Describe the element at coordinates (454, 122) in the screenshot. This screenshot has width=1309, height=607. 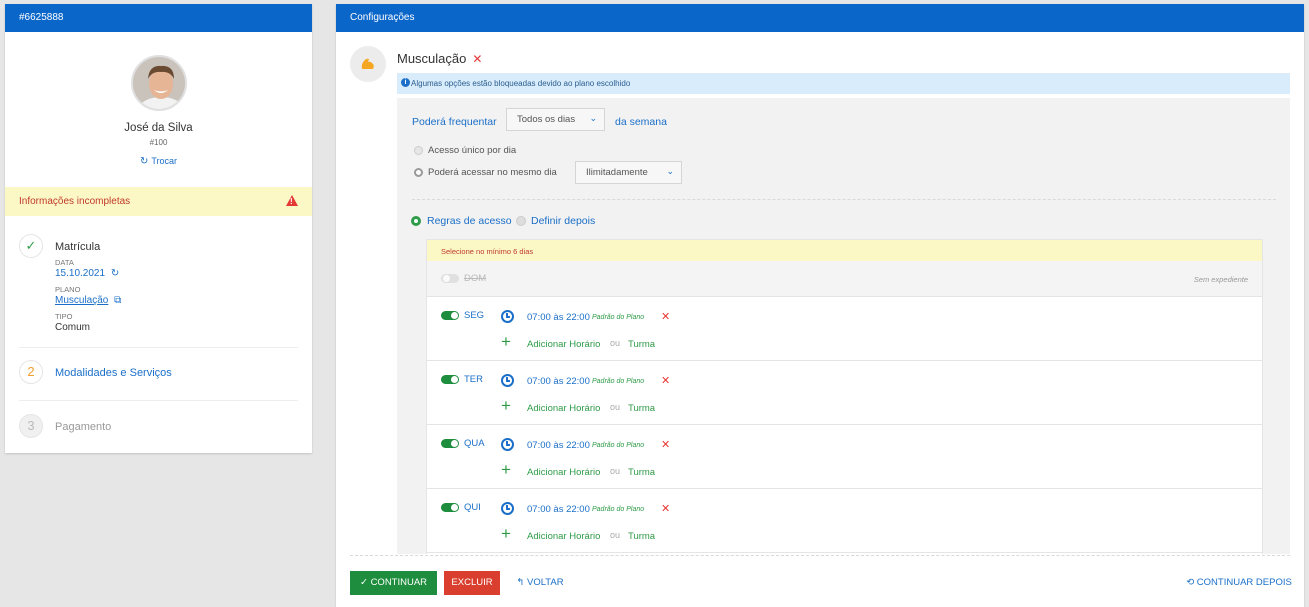
I see `frequency-label: Poderá frequentar` at that location.